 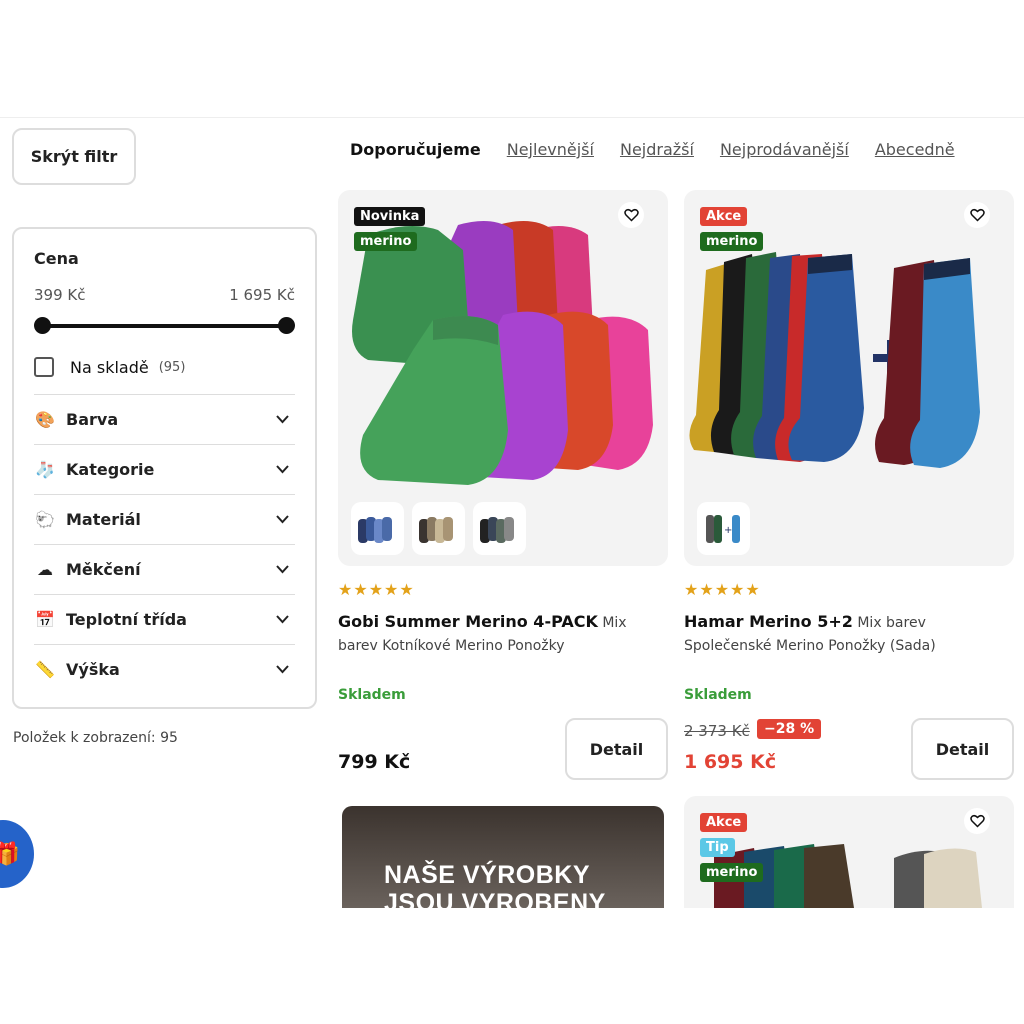 What do you see at coordinates (92, 419) in the screenshot?
I see `facet-label: Barva` at bounding box center [92, 419].